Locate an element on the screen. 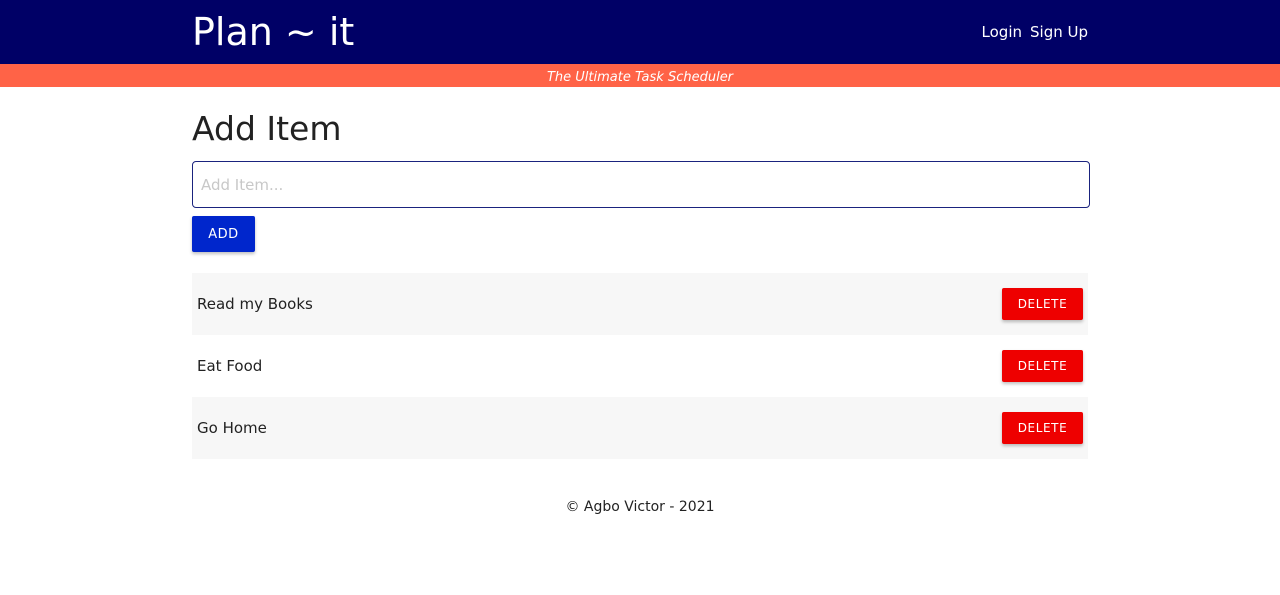 The image size is (1280, 595). footer: © Agbo Victor - 2021 is located at coordinates (640, 507).